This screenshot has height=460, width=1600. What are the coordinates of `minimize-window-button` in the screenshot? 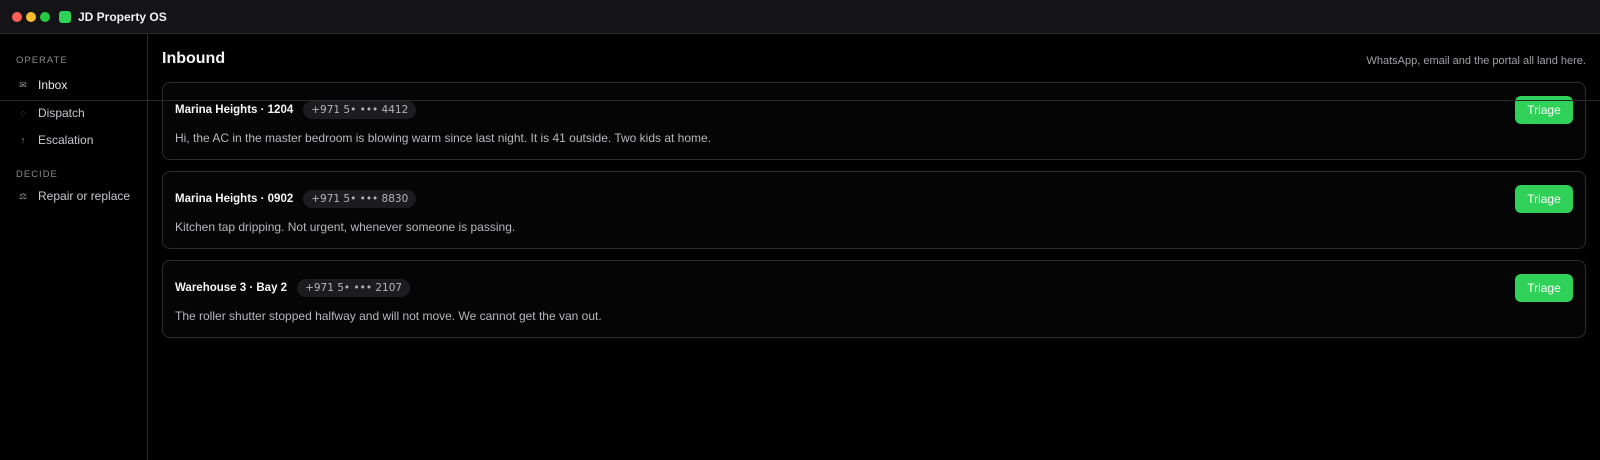 It's located at (31, 16).